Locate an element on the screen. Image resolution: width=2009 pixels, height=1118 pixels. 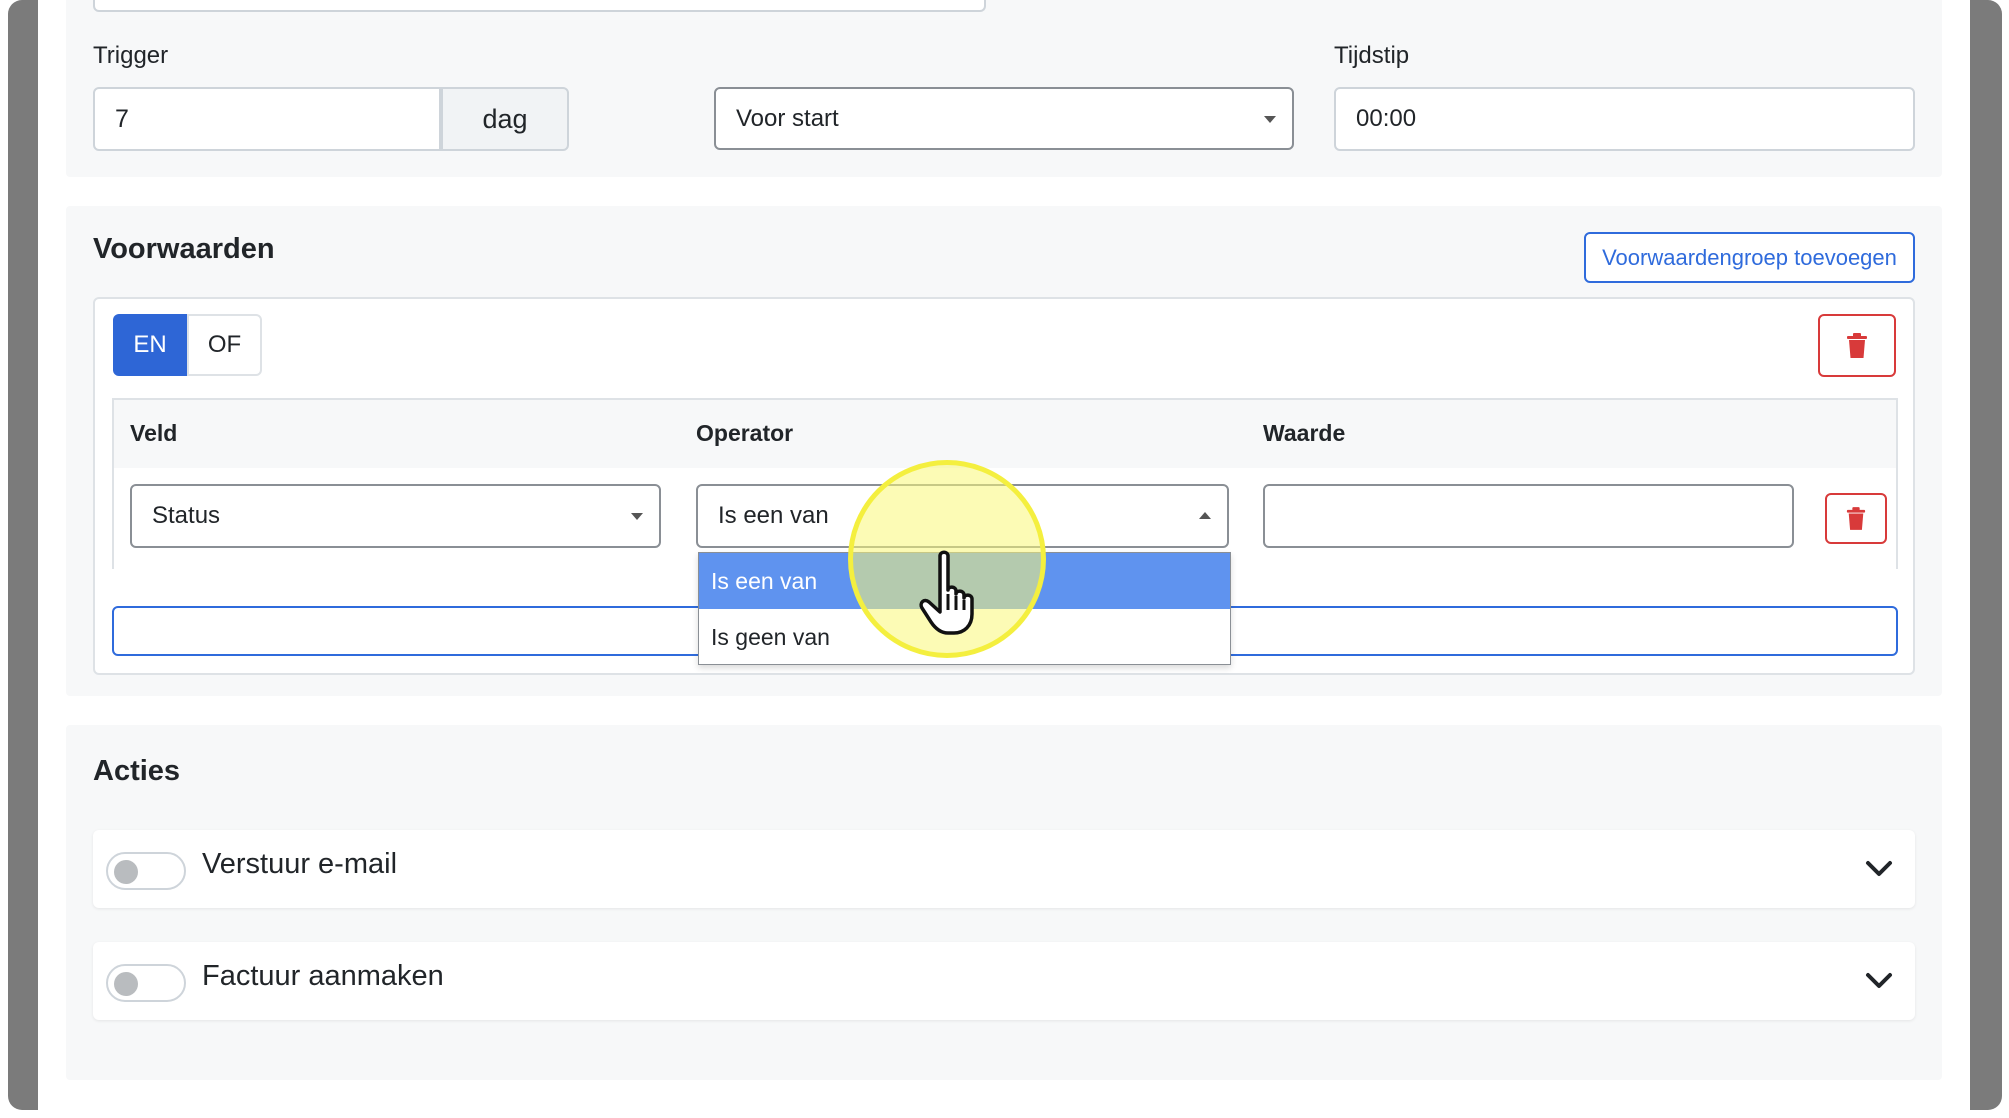
pointer-hand-icon is located at coordinates (946, 592).